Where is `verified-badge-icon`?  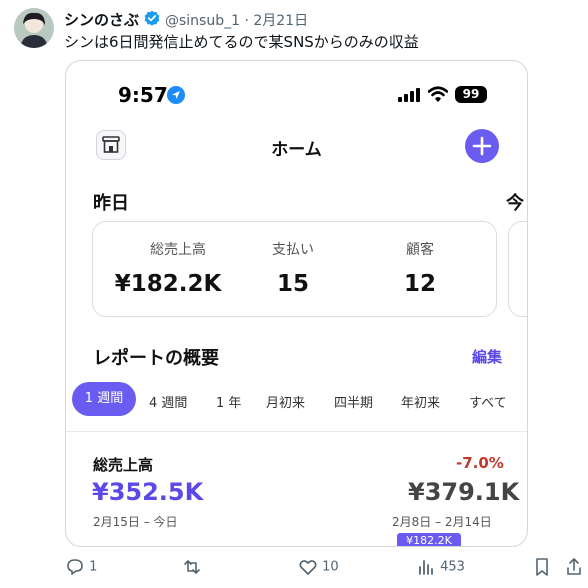 verified-badge-icon is located at coordinates (152, 18).